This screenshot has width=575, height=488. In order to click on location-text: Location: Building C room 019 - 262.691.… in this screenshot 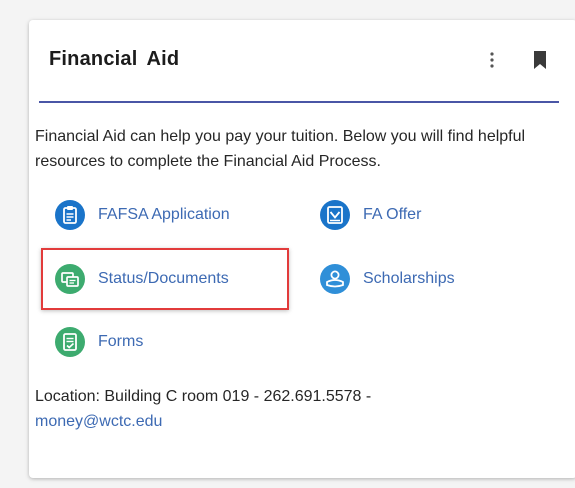, I will do `click(203, 396)`.